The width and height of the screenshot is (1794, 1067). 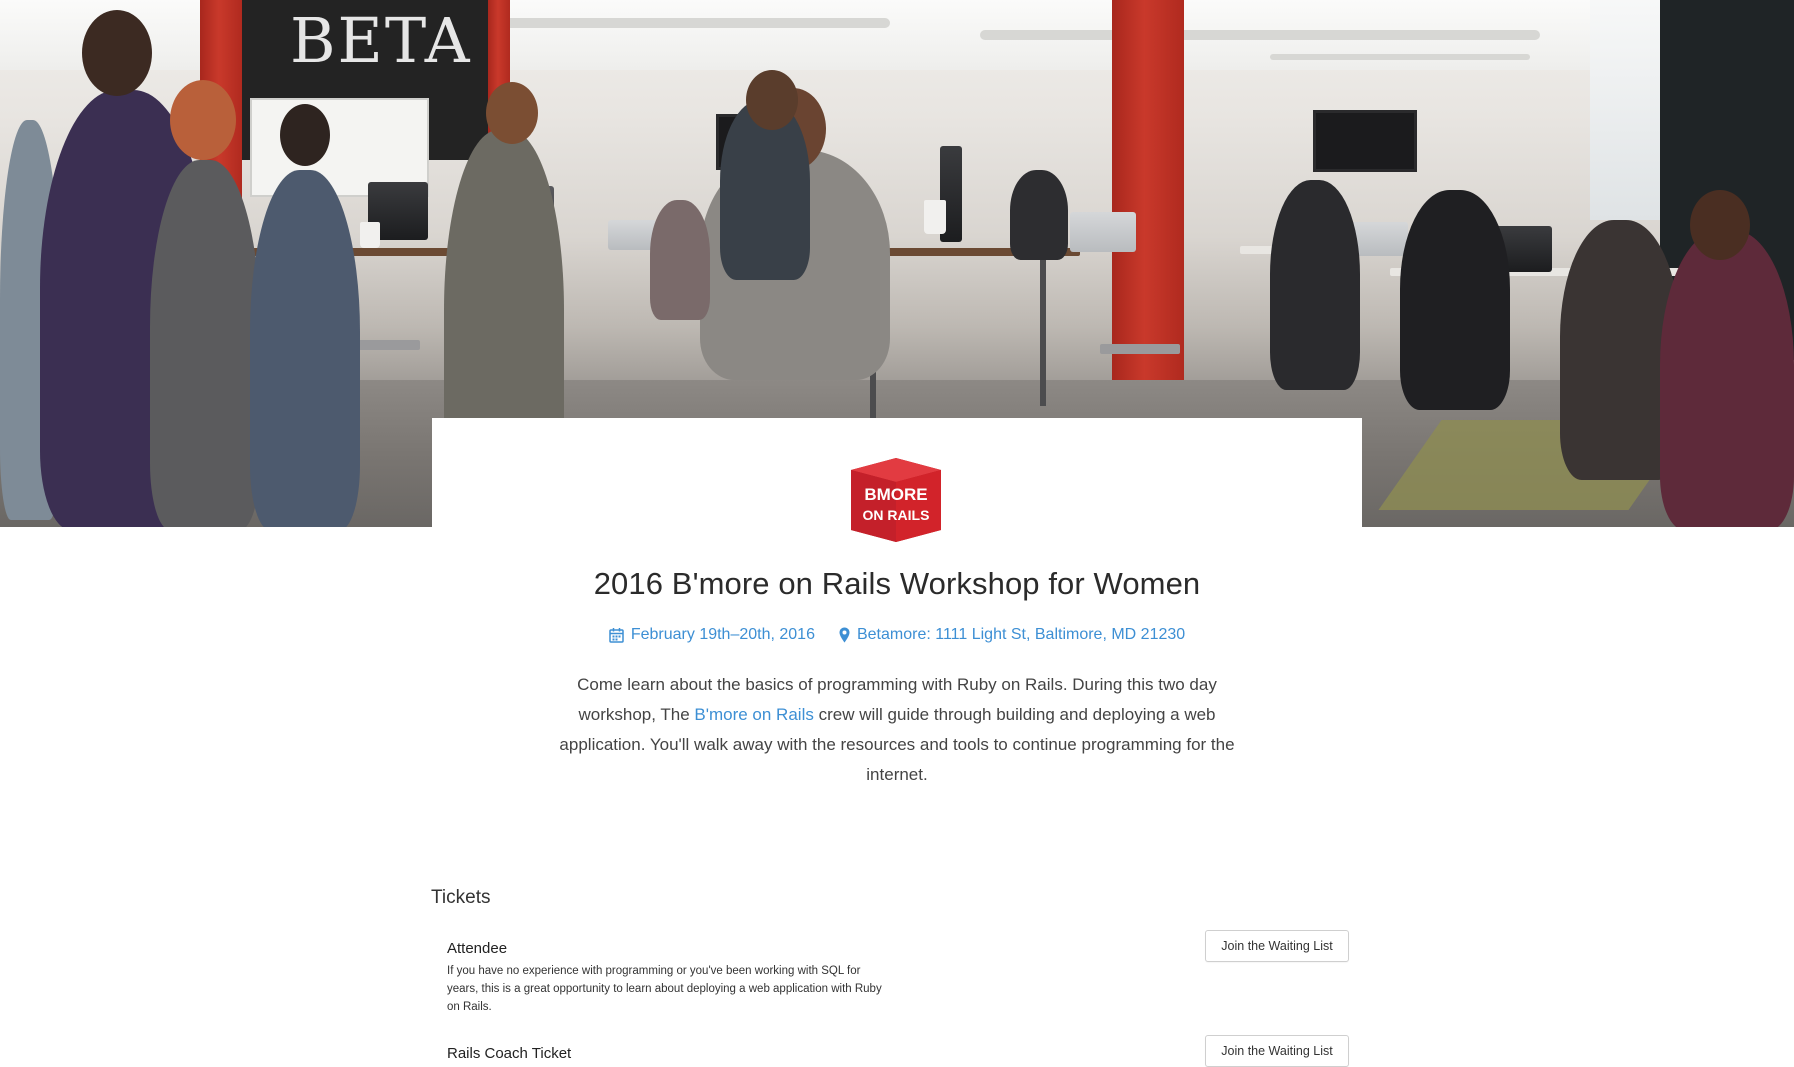 I want to click on logo-line2: ON RAILS, so click(x=896, y=515).